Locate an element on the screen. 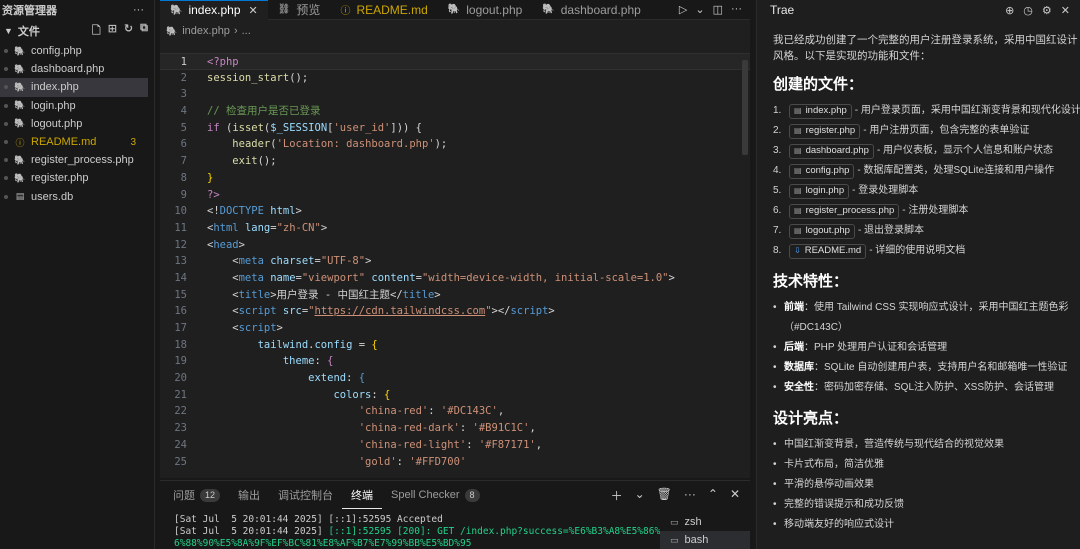  list-item: • 中国红渐变背景，营造传统与现代结合的视觉效果 is located at coordinates (926, 445).